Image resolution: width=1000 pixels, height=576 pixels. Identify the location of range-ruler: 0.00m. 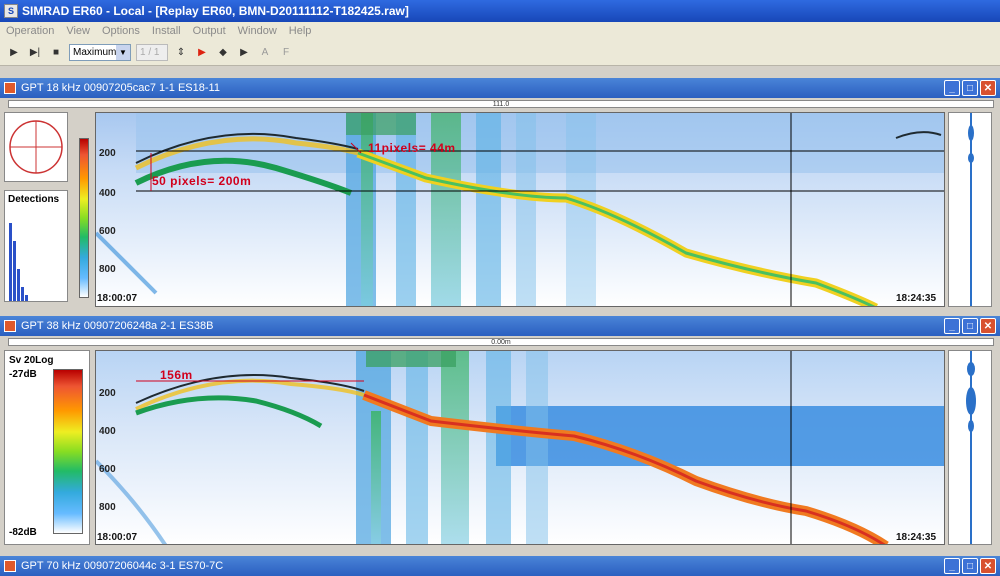
(501, 342).